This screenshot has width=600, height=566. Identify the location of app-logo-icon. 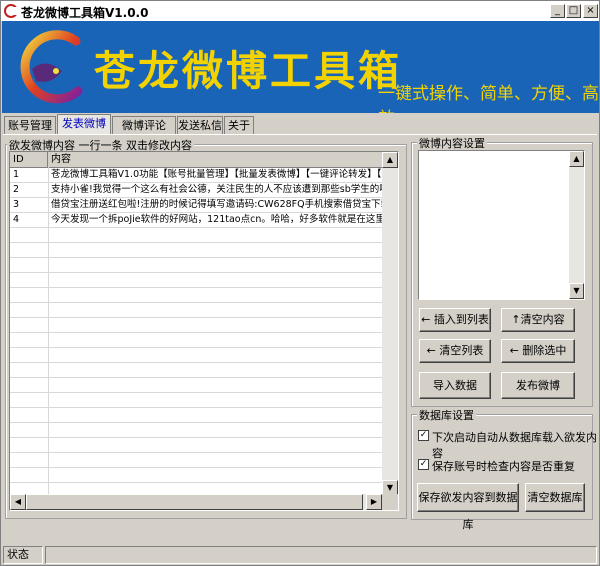
(11, 11).